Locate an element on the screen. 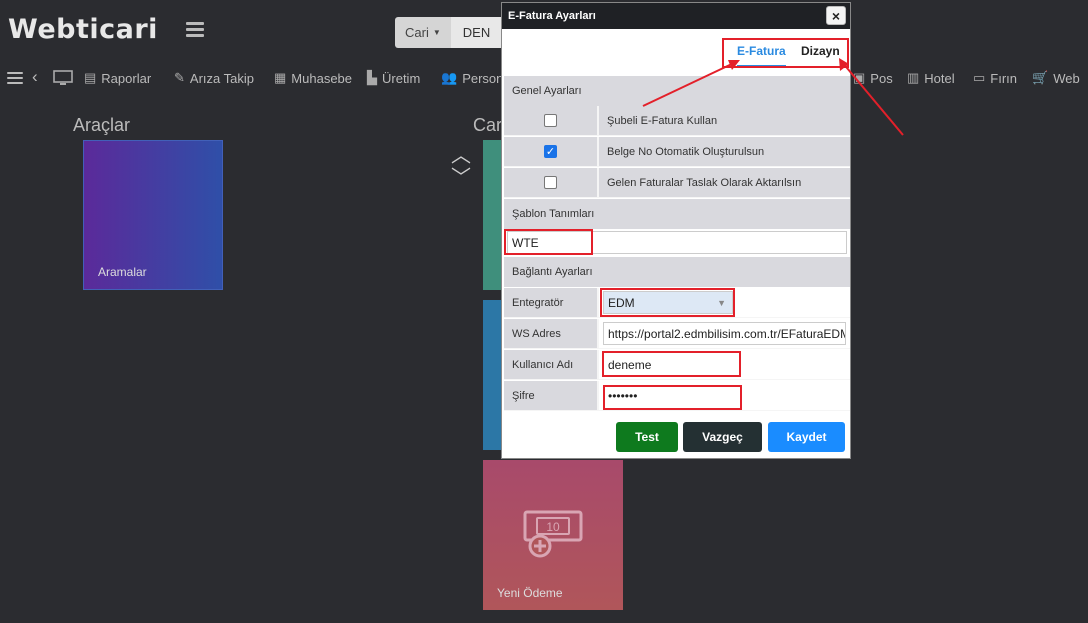  annotation-arrows is located at coordinates (773, 97).